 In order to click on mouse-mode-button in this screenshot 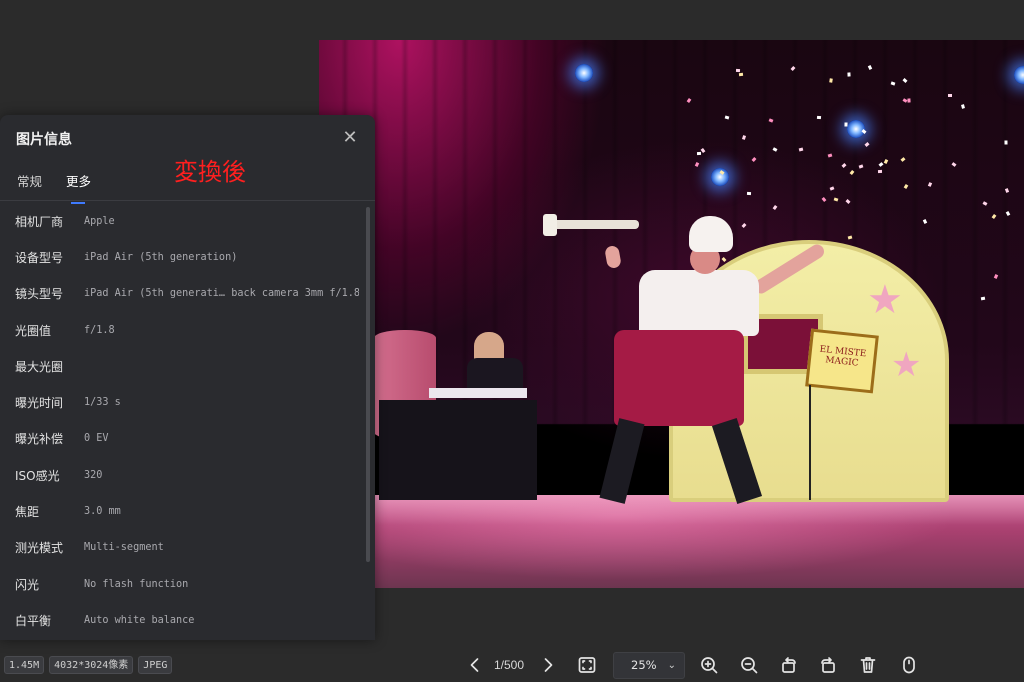, I will do `click(909, 665)`.